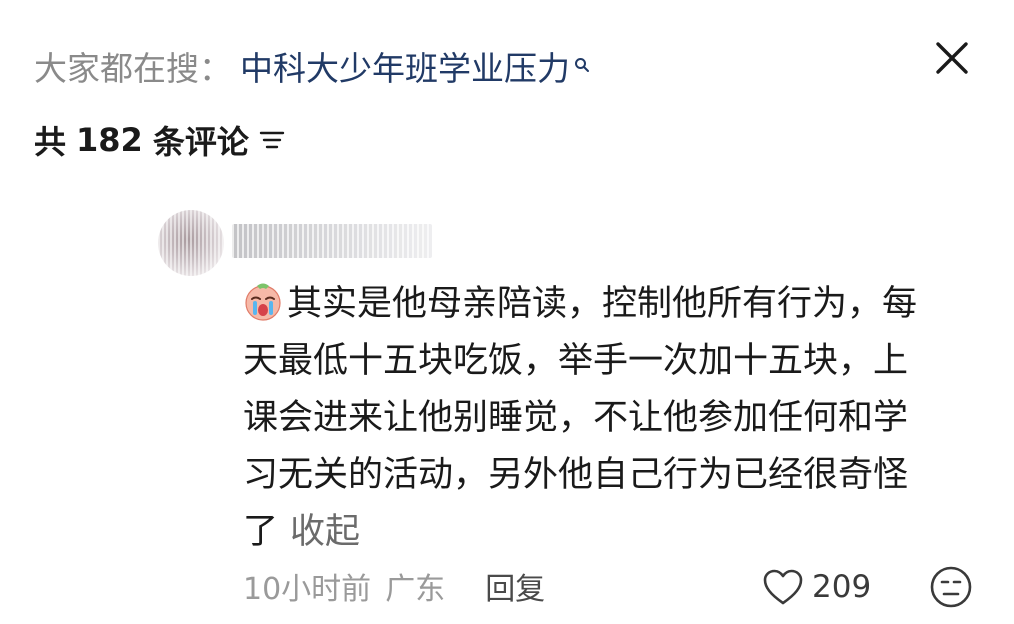 Image resolution: width=1014 pixels, height=624 pixels. What do you see at coordinates (415, 589) in the screenshot?
I see `comment-region: 广东` at bounding box center [415, 589].